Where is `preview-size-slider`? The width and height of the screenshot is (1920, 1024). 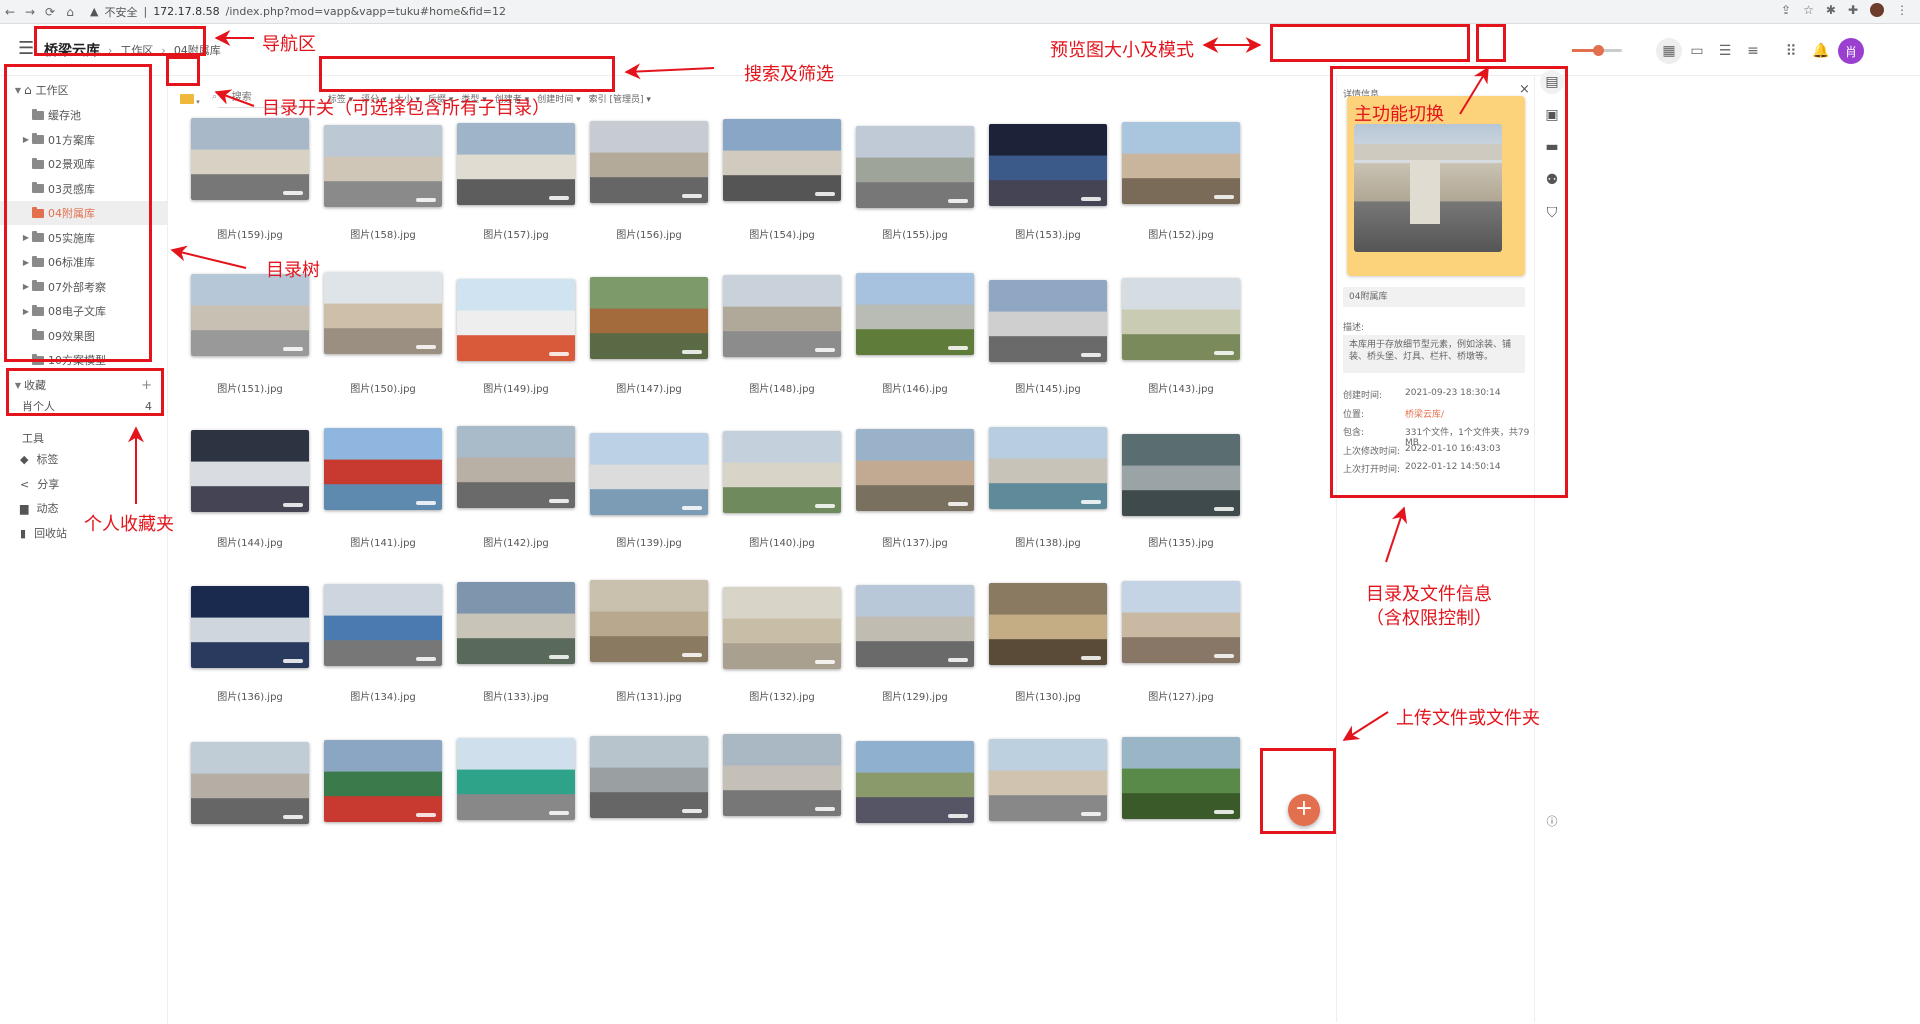
preview-size-slider is located at coordinates (1597, 50).